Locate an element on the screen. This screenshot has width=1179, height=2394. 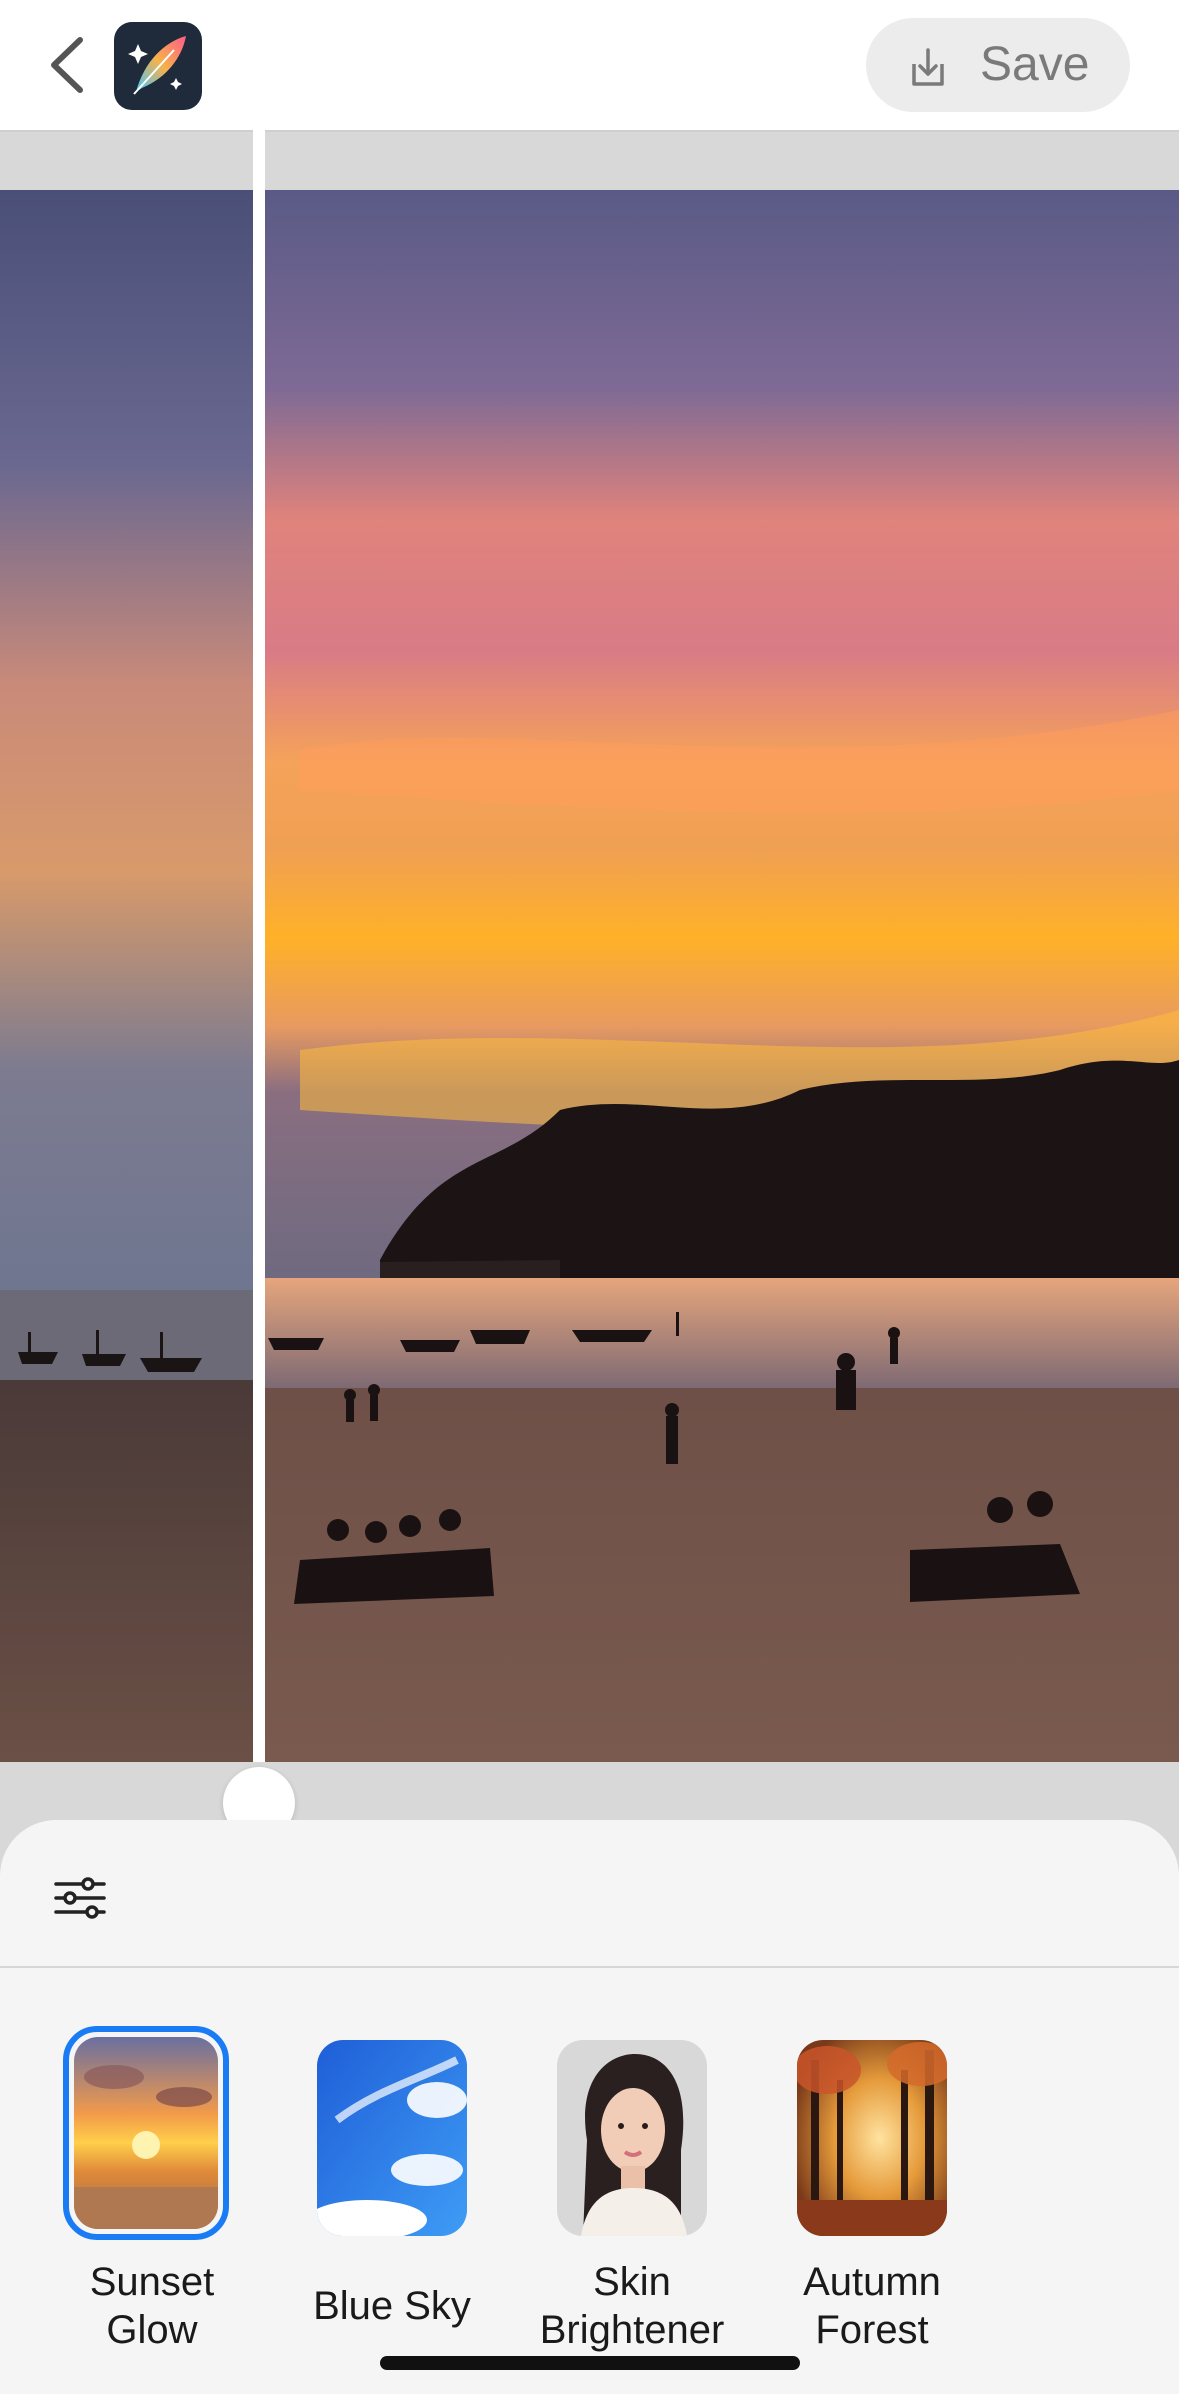
preset-skin-brightener: Skin Brightener is located at coordinates (610, 2197).